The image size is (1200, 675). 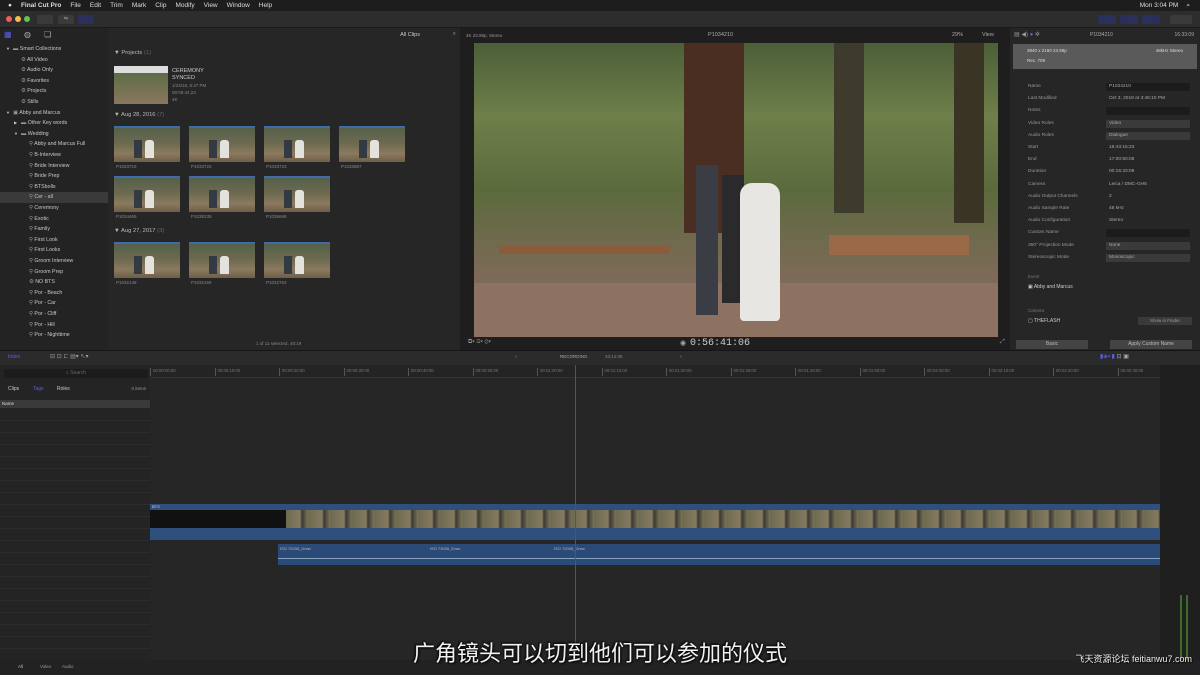 I want to click on disclosure-arrow: ▶, so click(x=17, y=123).